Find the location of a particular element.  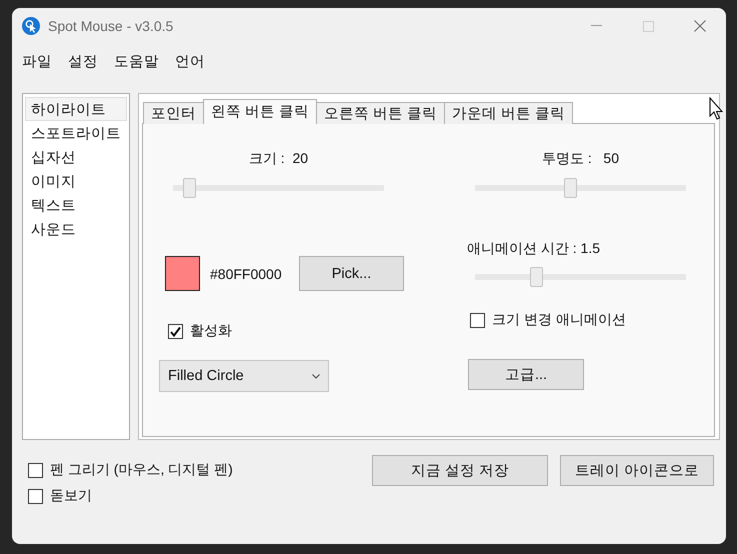

checkbox-label: 돋보기 is located at coordinates (71, 496).